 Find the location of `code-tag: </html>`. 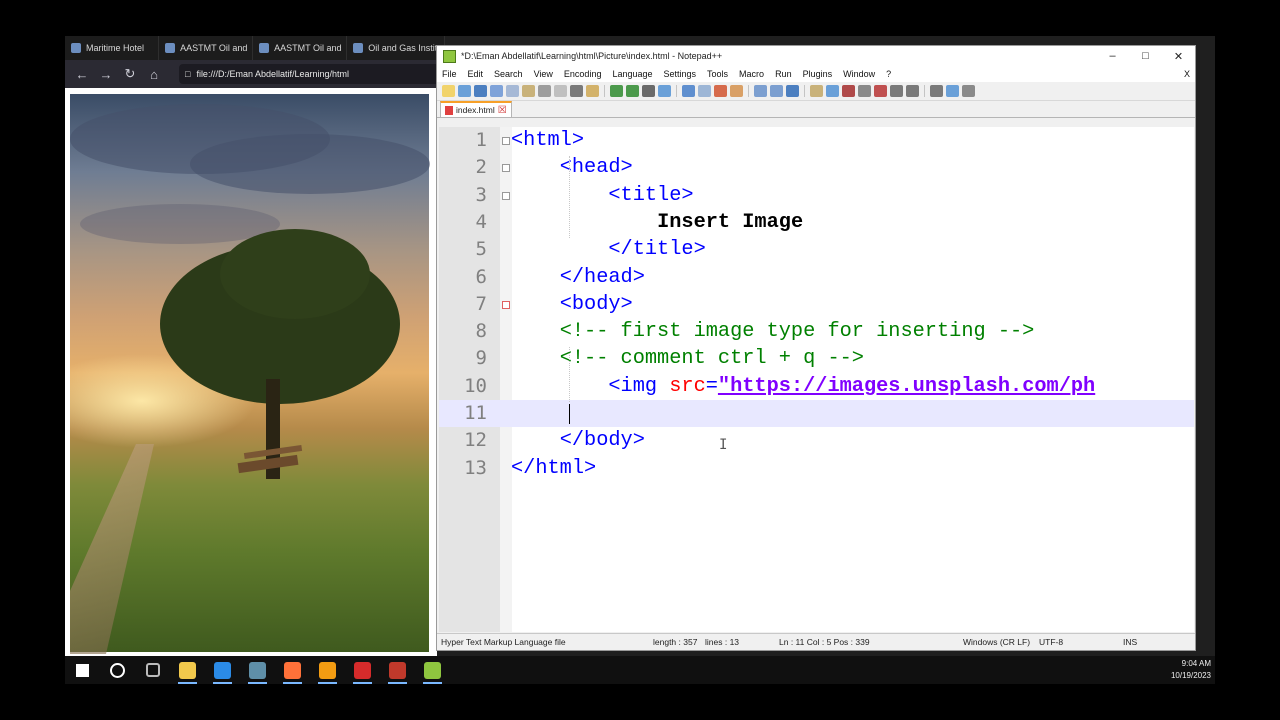

code-tag: </html> is located at coordinates (554, 468).